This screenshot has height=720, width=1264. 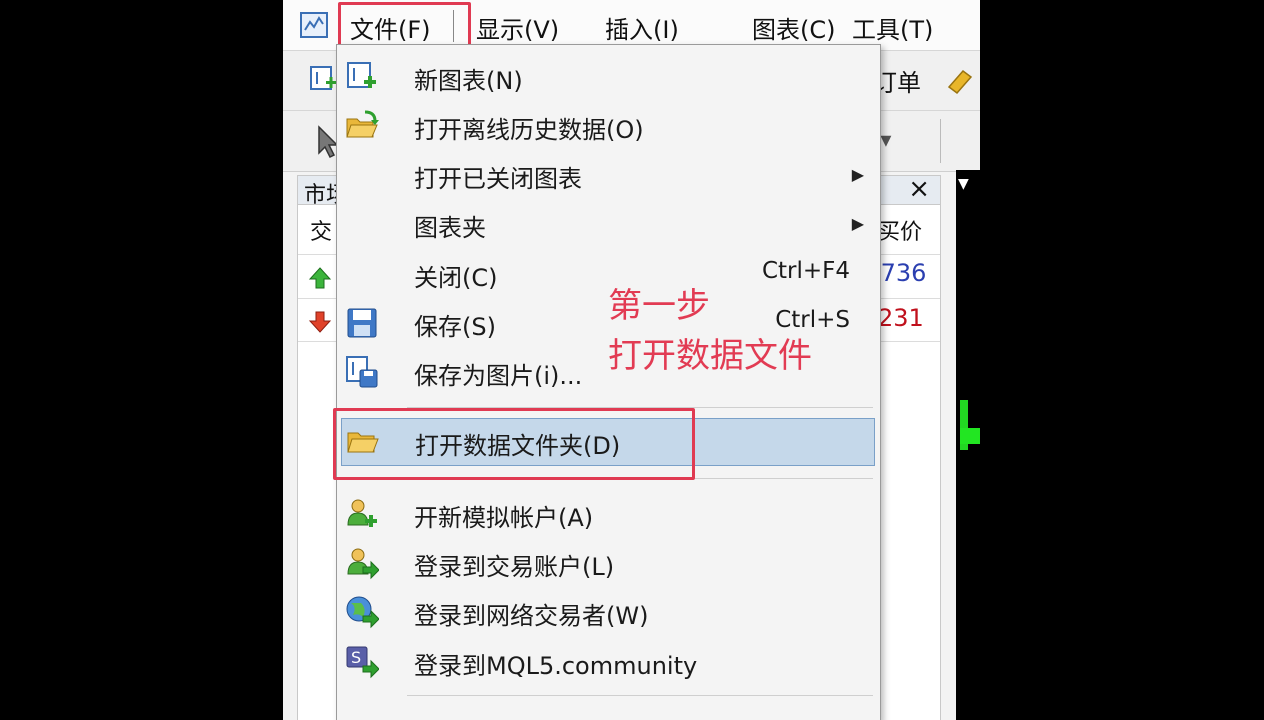 What do you see at coordinates (901, 318) in the screenshot?
I see `ask-price-row-2: 231` at bounding box center [901, 318].